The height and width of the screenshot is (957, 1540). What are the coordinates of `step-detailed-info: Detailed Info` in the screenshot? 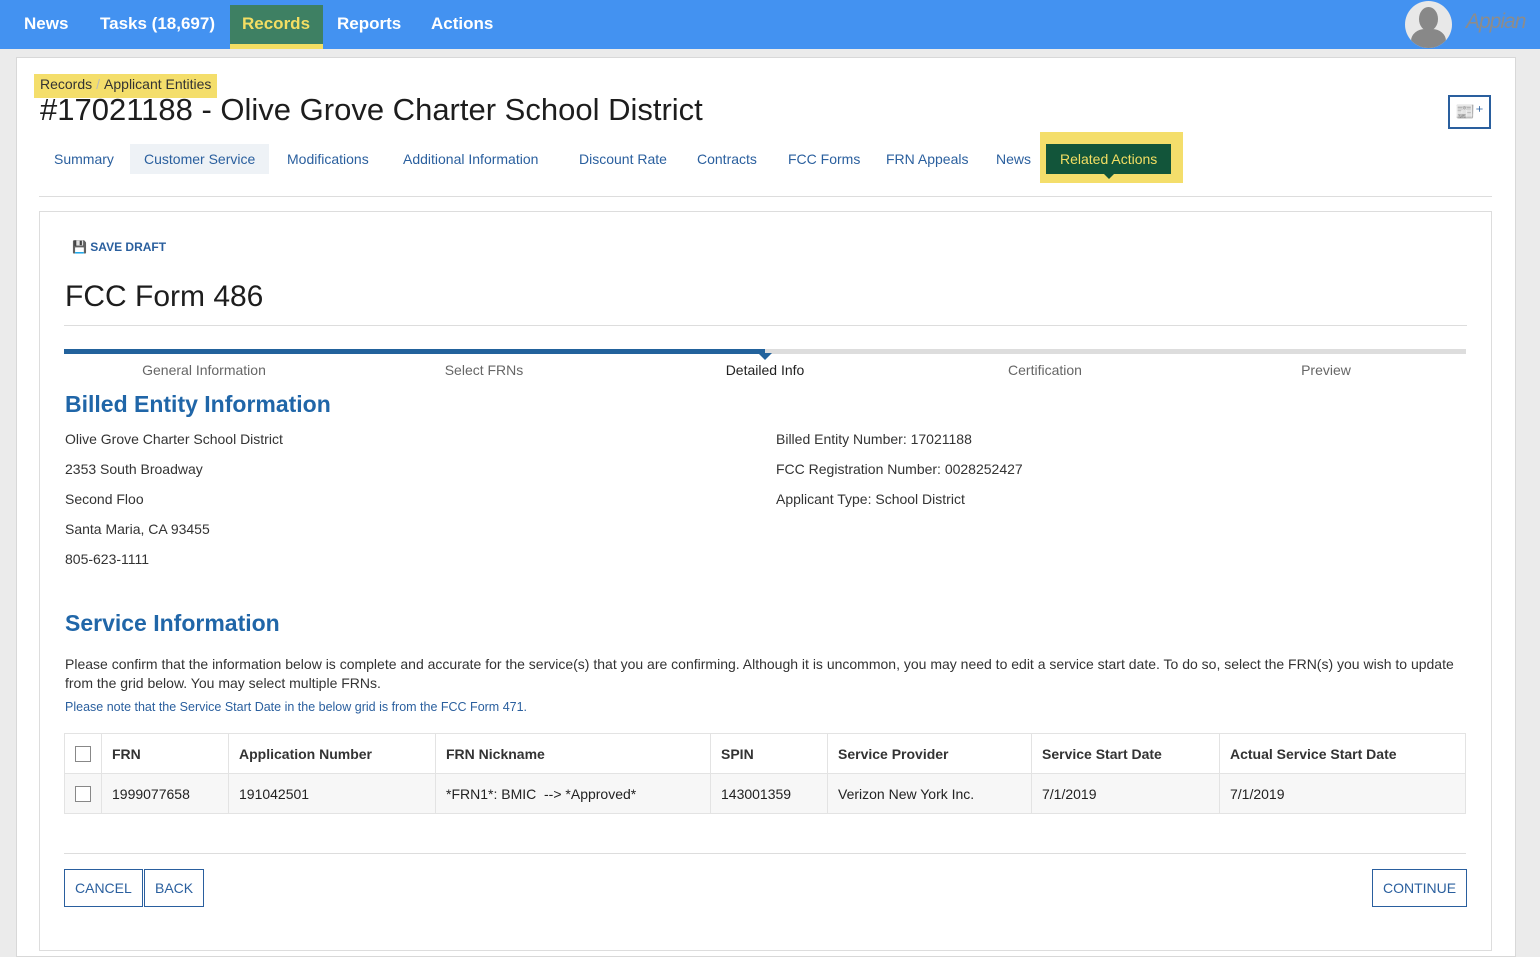 It's located at (765, 370).